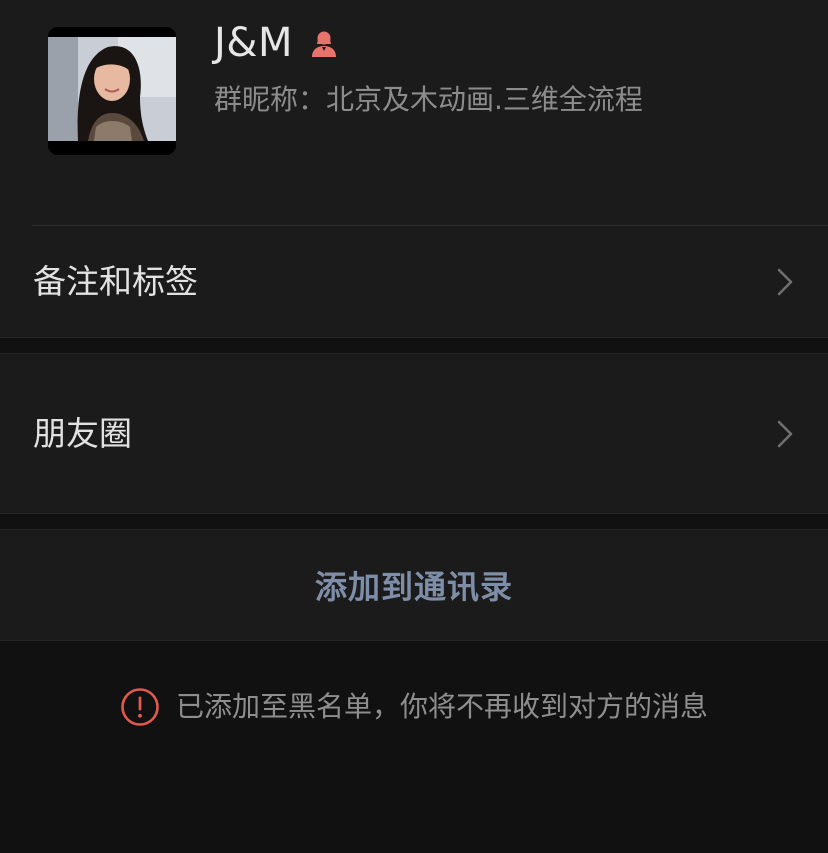  I want to click on female-icon, so click(324, 43).